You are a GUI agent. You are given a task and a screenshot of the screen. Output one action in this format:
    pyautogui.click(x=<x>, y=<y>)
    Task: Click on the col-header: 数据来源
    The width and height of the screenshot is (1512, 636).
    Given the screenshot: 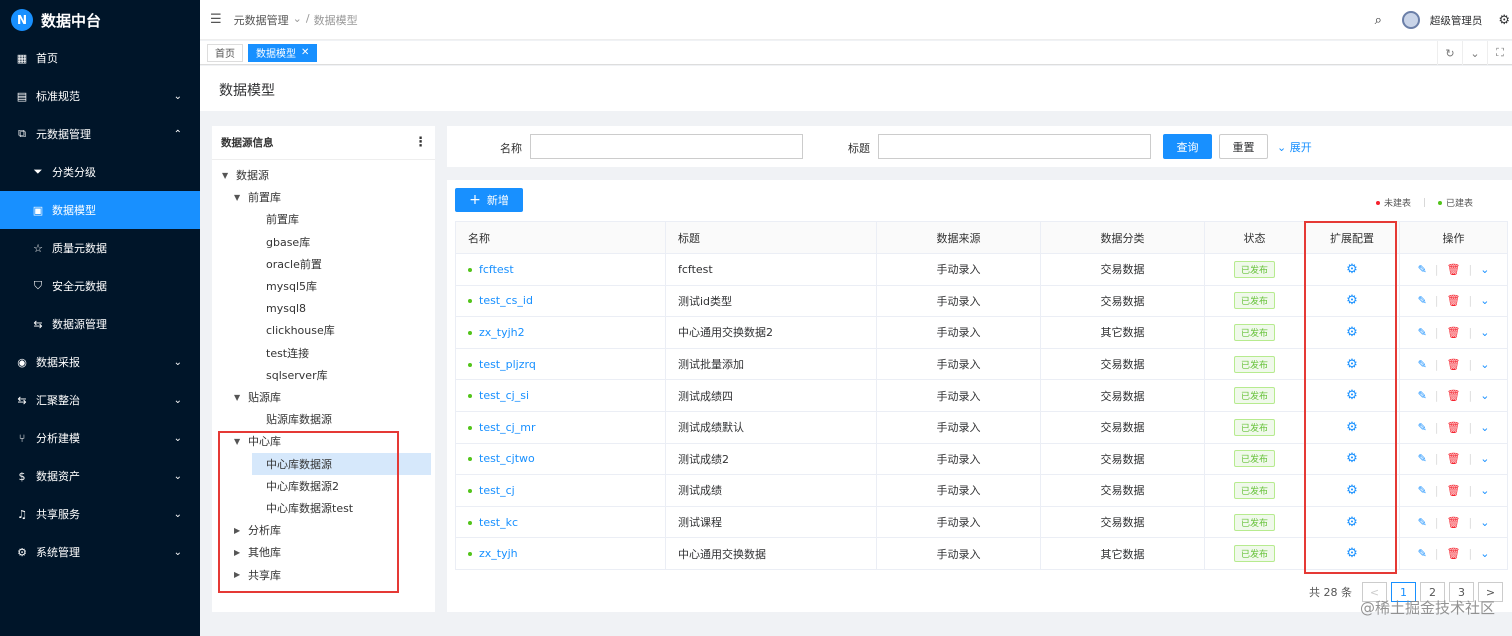 What is the action you would take?
    pyautogui.click(x=958, y=237)
    